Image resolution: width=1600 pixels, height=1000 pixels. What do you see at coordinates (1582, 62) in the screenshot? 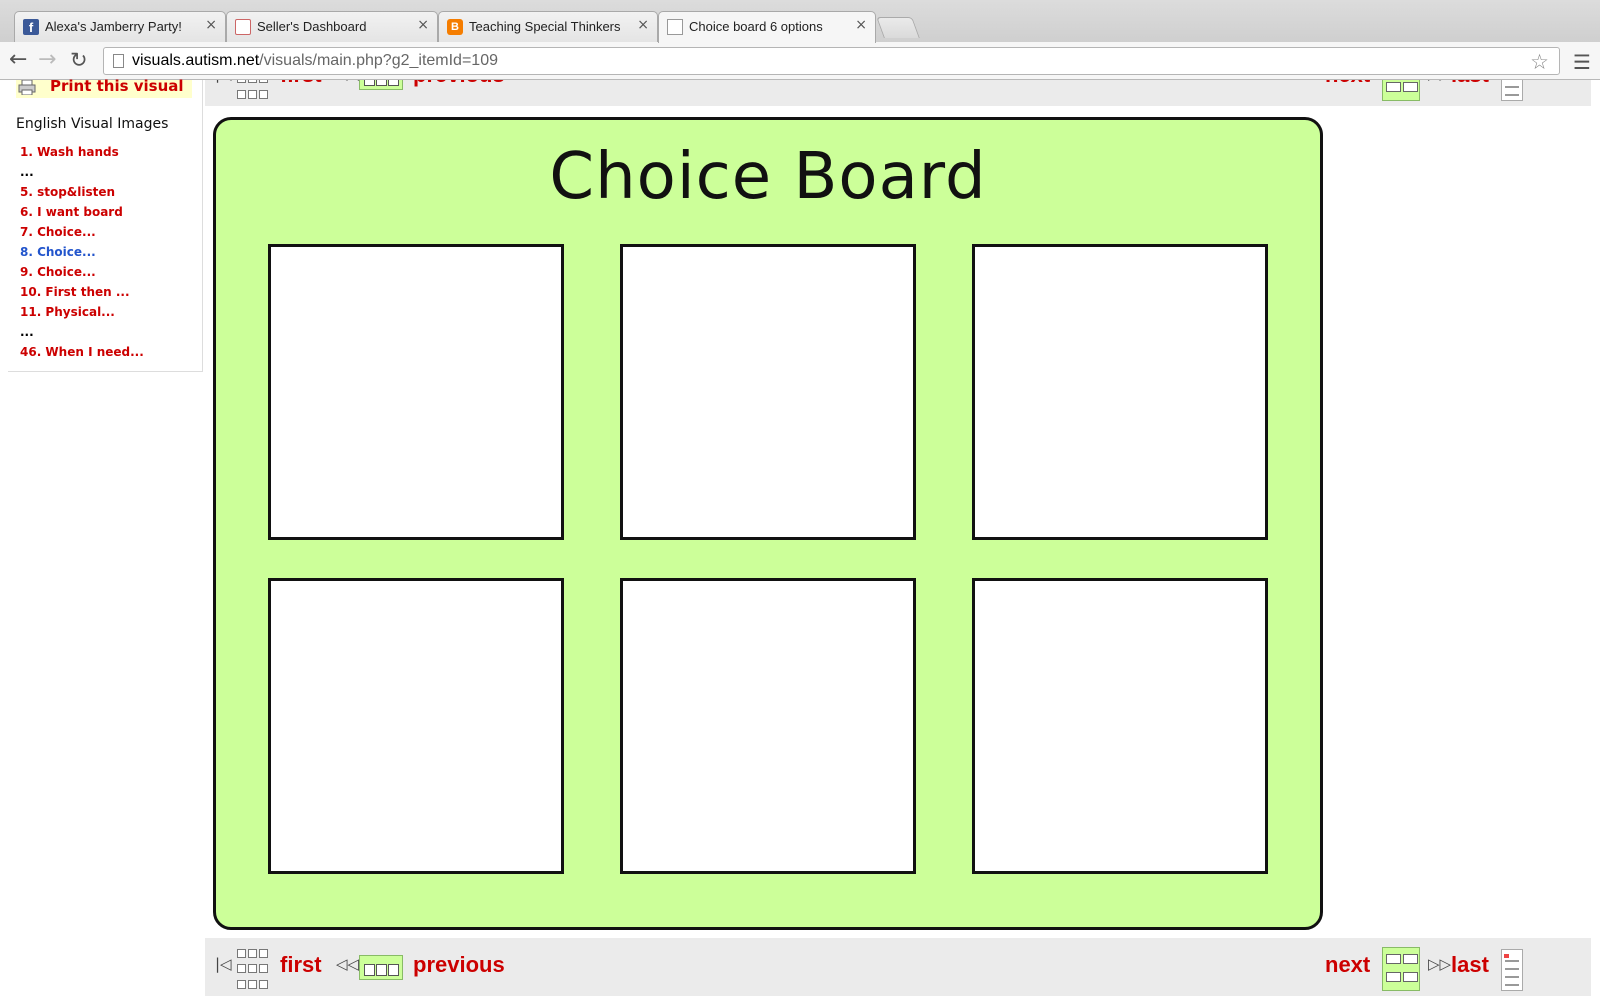
I see `hamburger-menu-icon: ☰` at bounding box center [1582, 62].